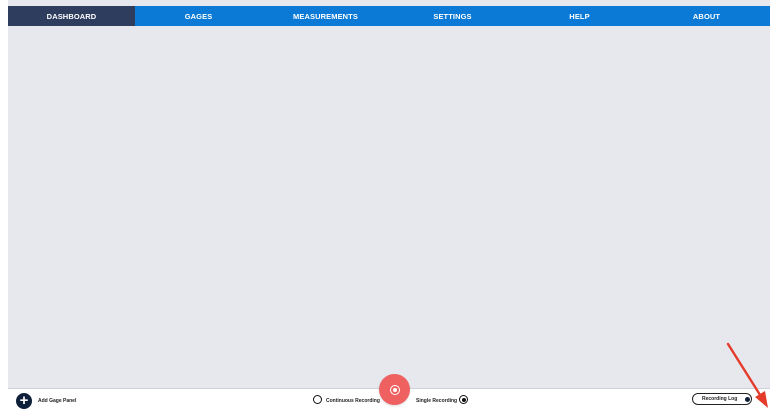 This screenshot has width=770, height=411. What do you see at coordinates (198, 16) in the screenshot?
I see `tab-gages: GAGES` at bounding box center [198, 16].